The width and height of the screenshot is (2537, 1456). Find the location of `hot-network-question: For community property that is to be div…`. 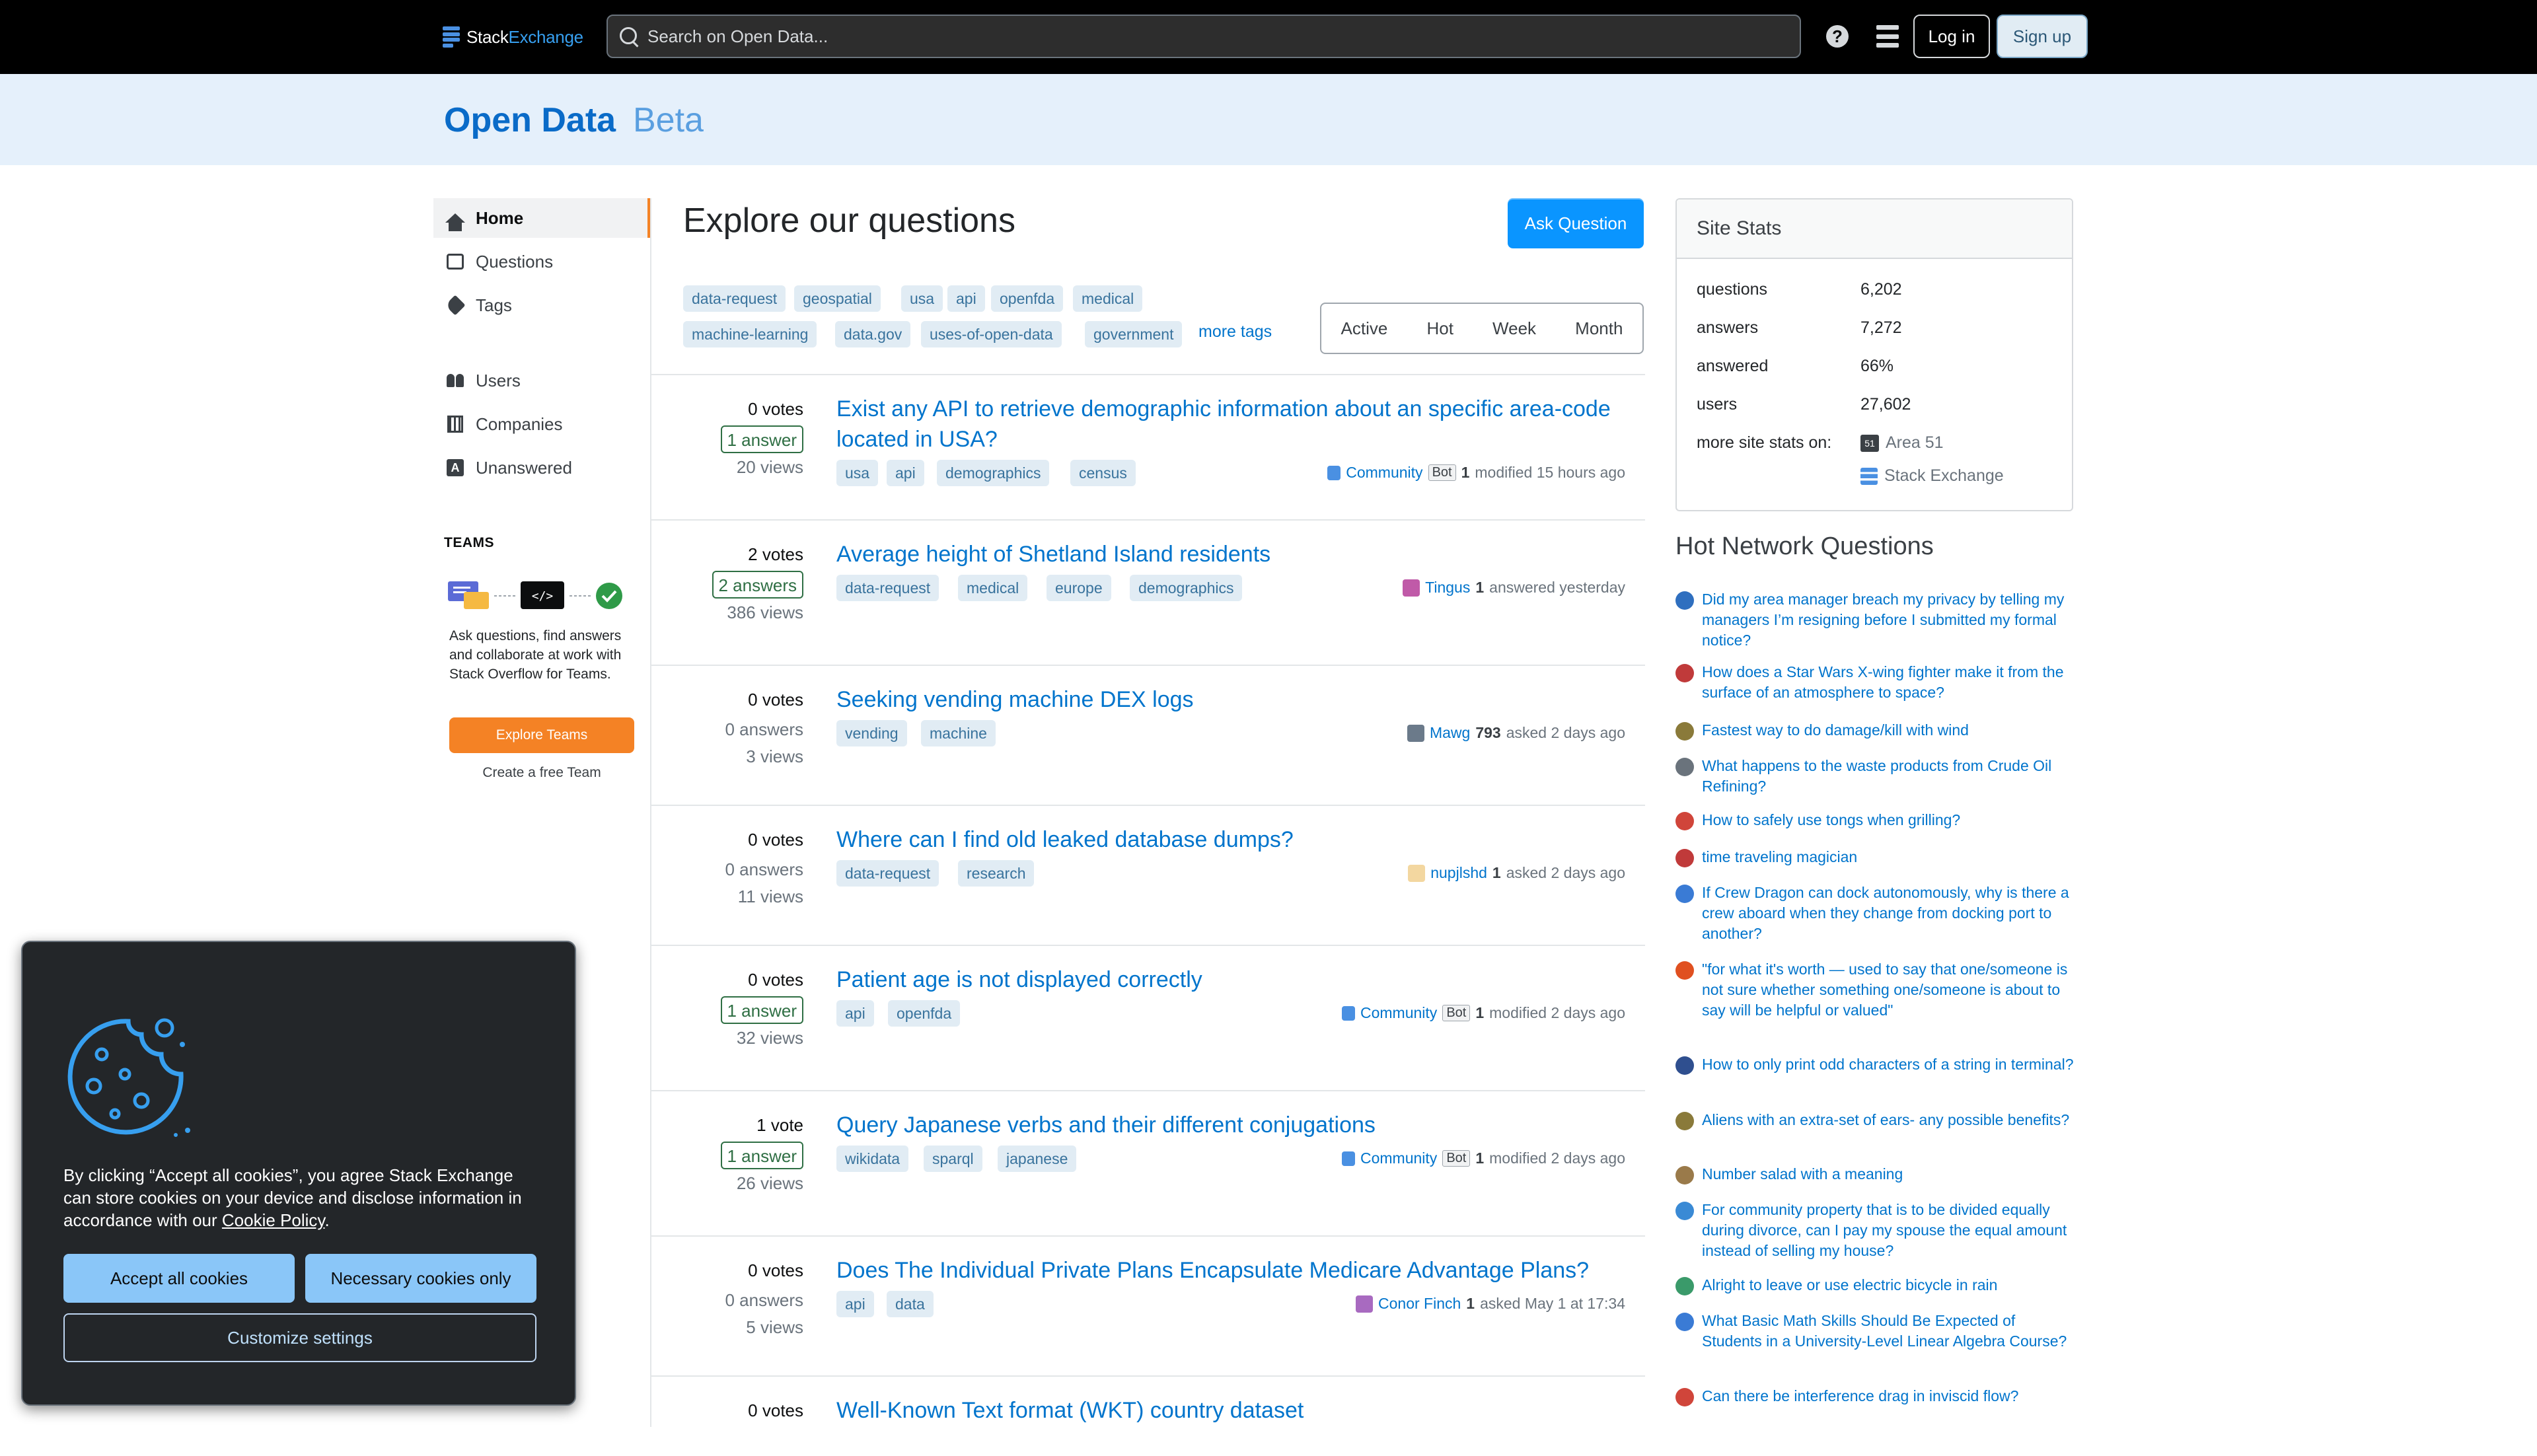

hot-network-question: For community property that is to be div… is located at coordinates (1877, 1230).